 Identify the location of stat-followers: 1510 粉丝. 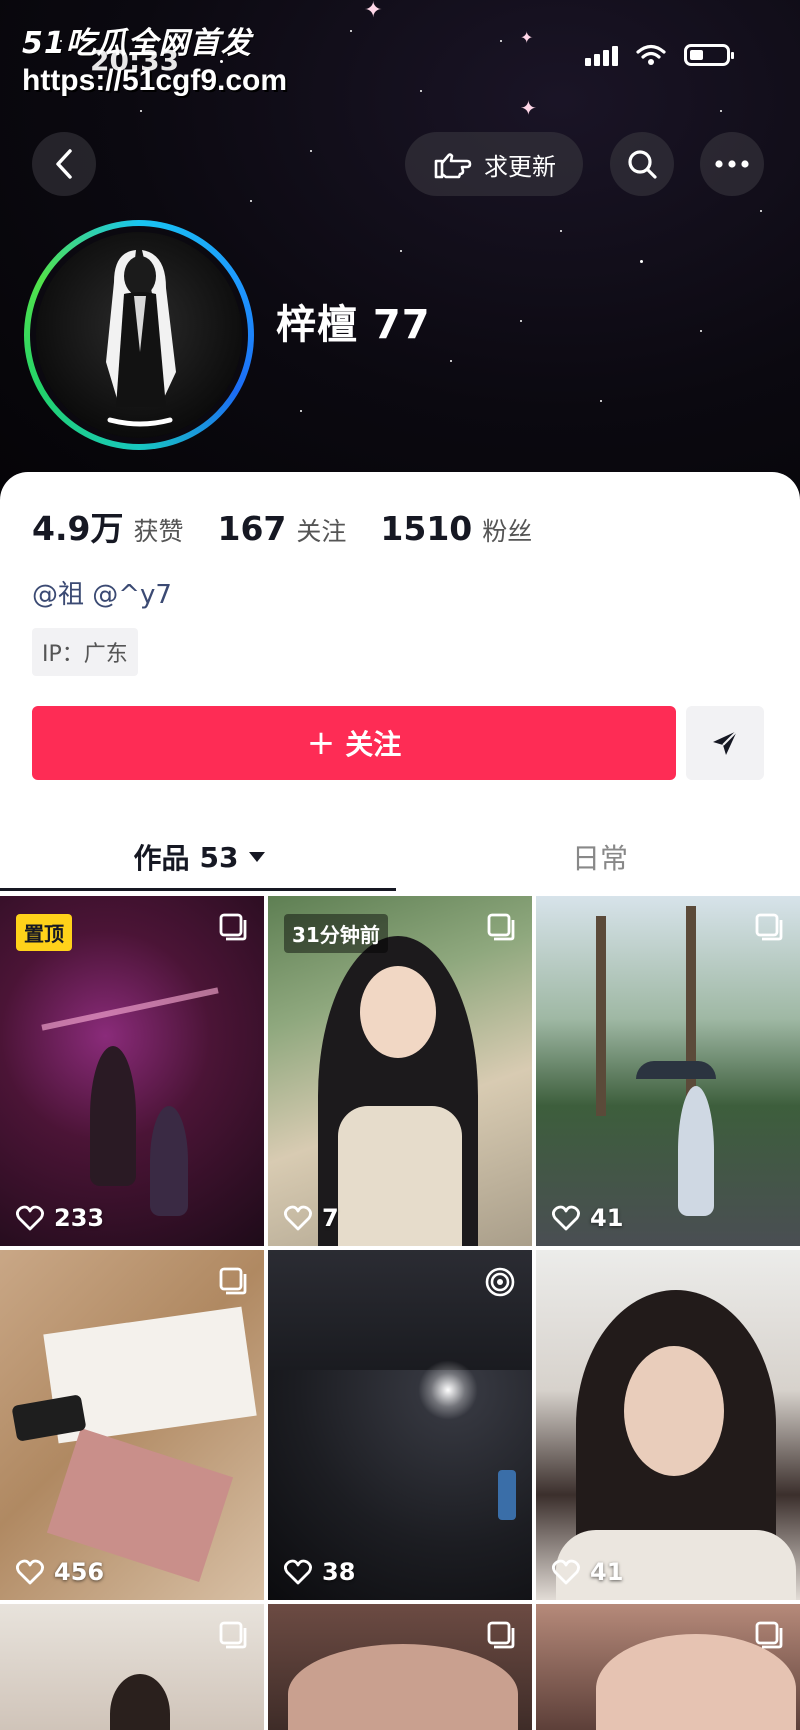
(456, 528).